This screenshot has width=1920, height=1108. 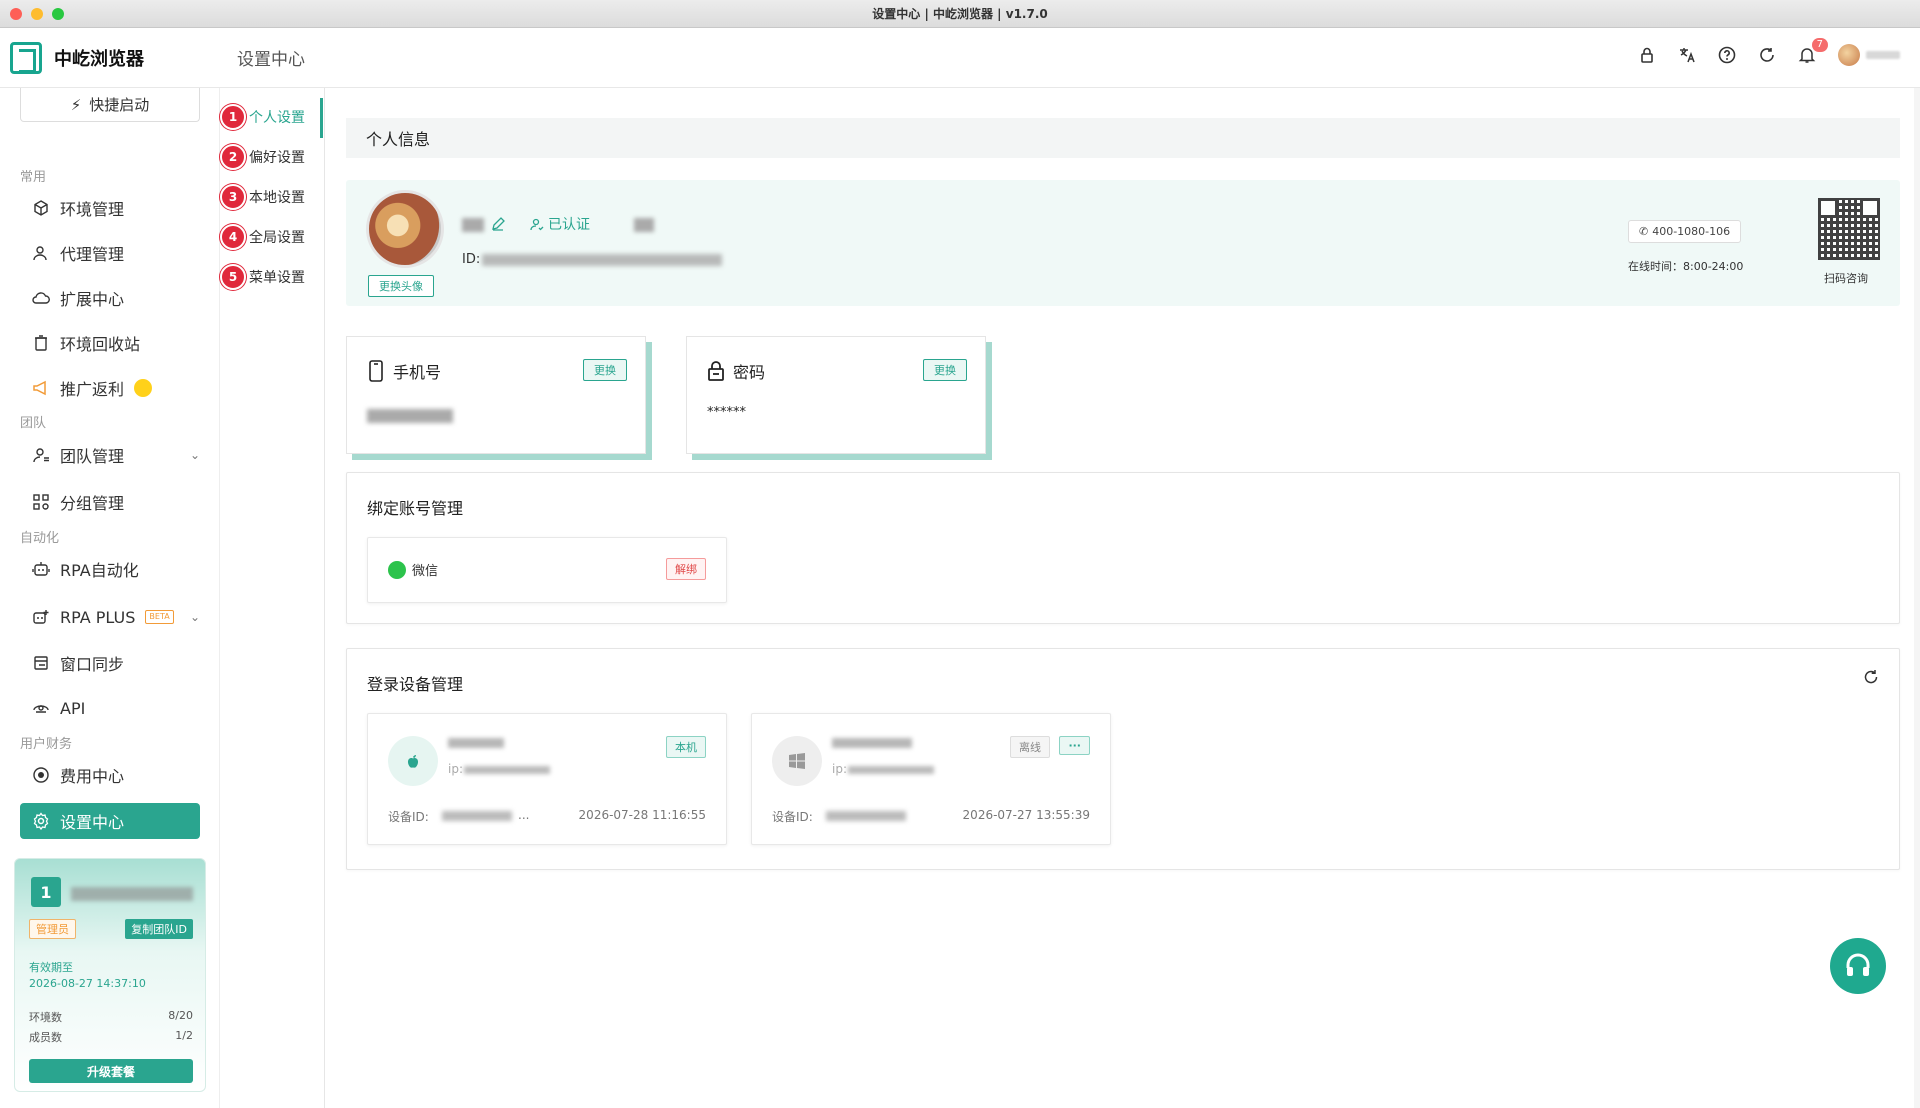 What do you see at coordinates (41, 663) in the screenshot?
I see `window-sync-icon` at bounding box center [41, 663].